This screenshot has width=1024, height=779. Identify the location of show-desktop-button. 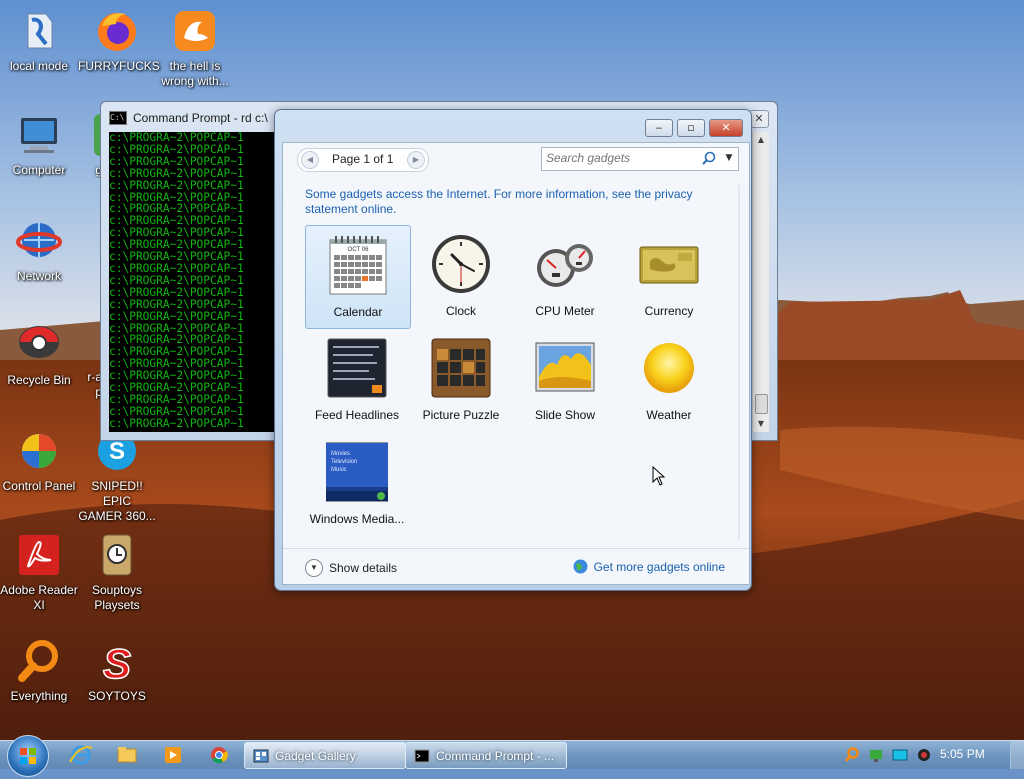
(1017, 755).